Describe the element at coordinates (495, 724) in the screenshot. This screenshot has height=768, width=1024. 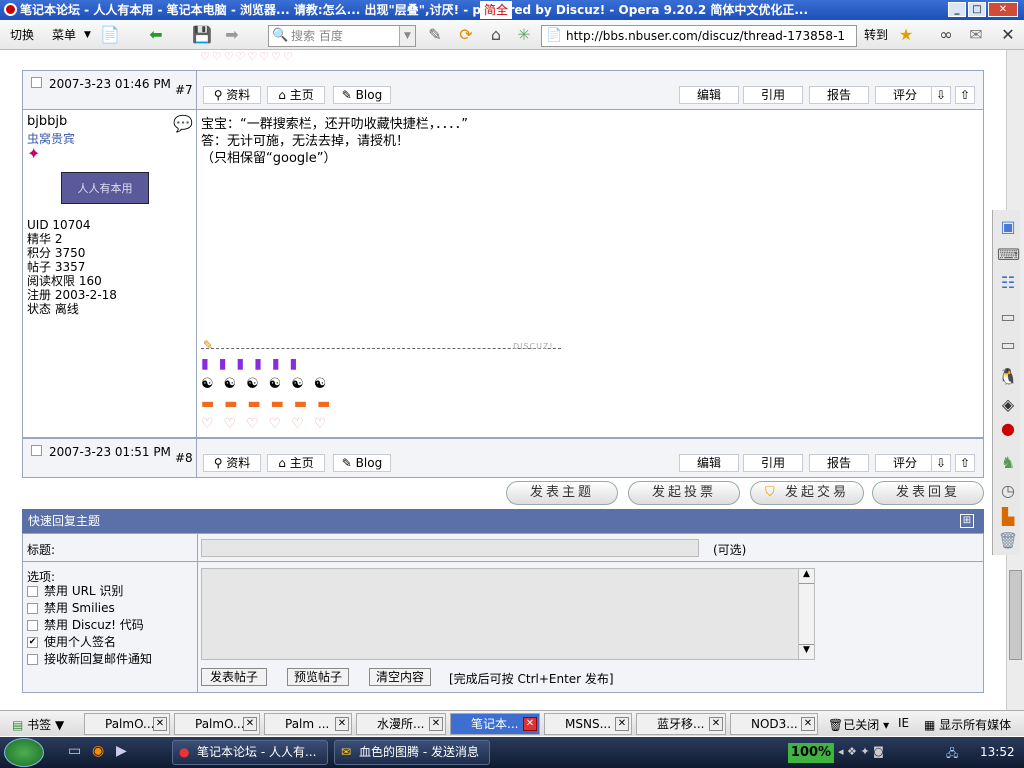
I see `tab-nbuser: 笔记本... ✕` at that location.